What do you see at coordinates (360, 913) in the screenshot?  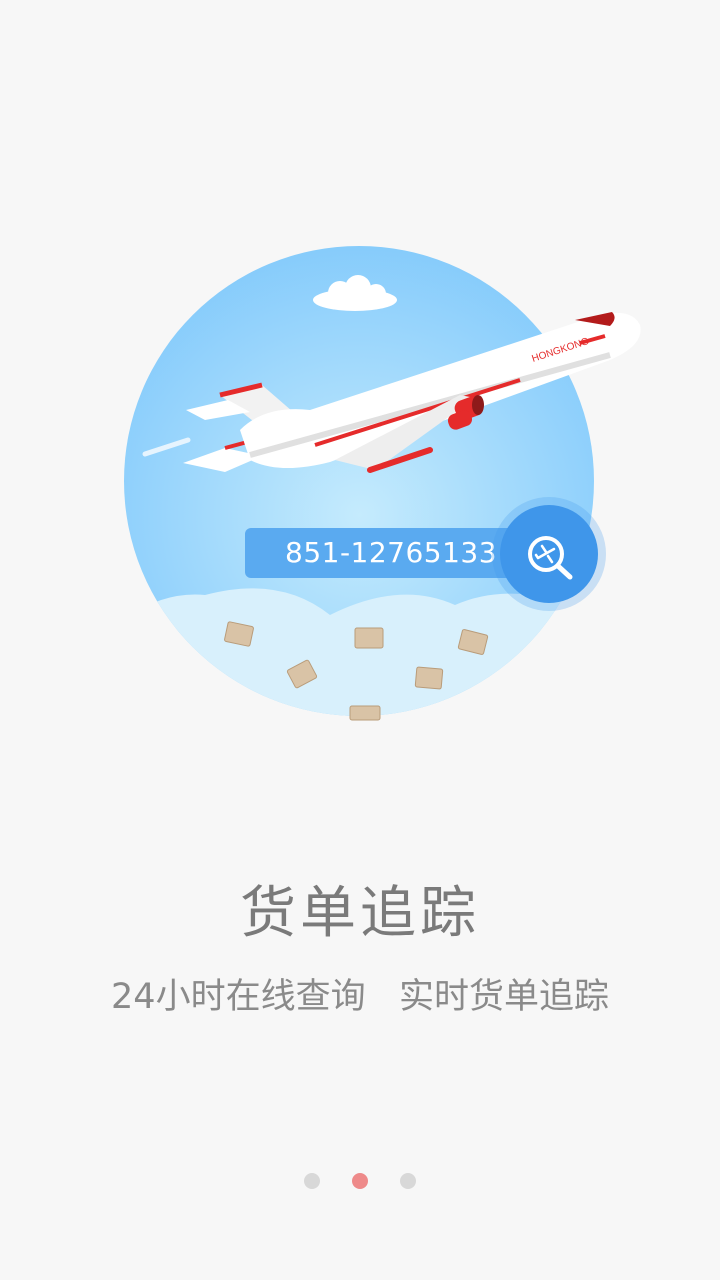 I see `page-title: 货单追踪` at bounding box center [360, 913].